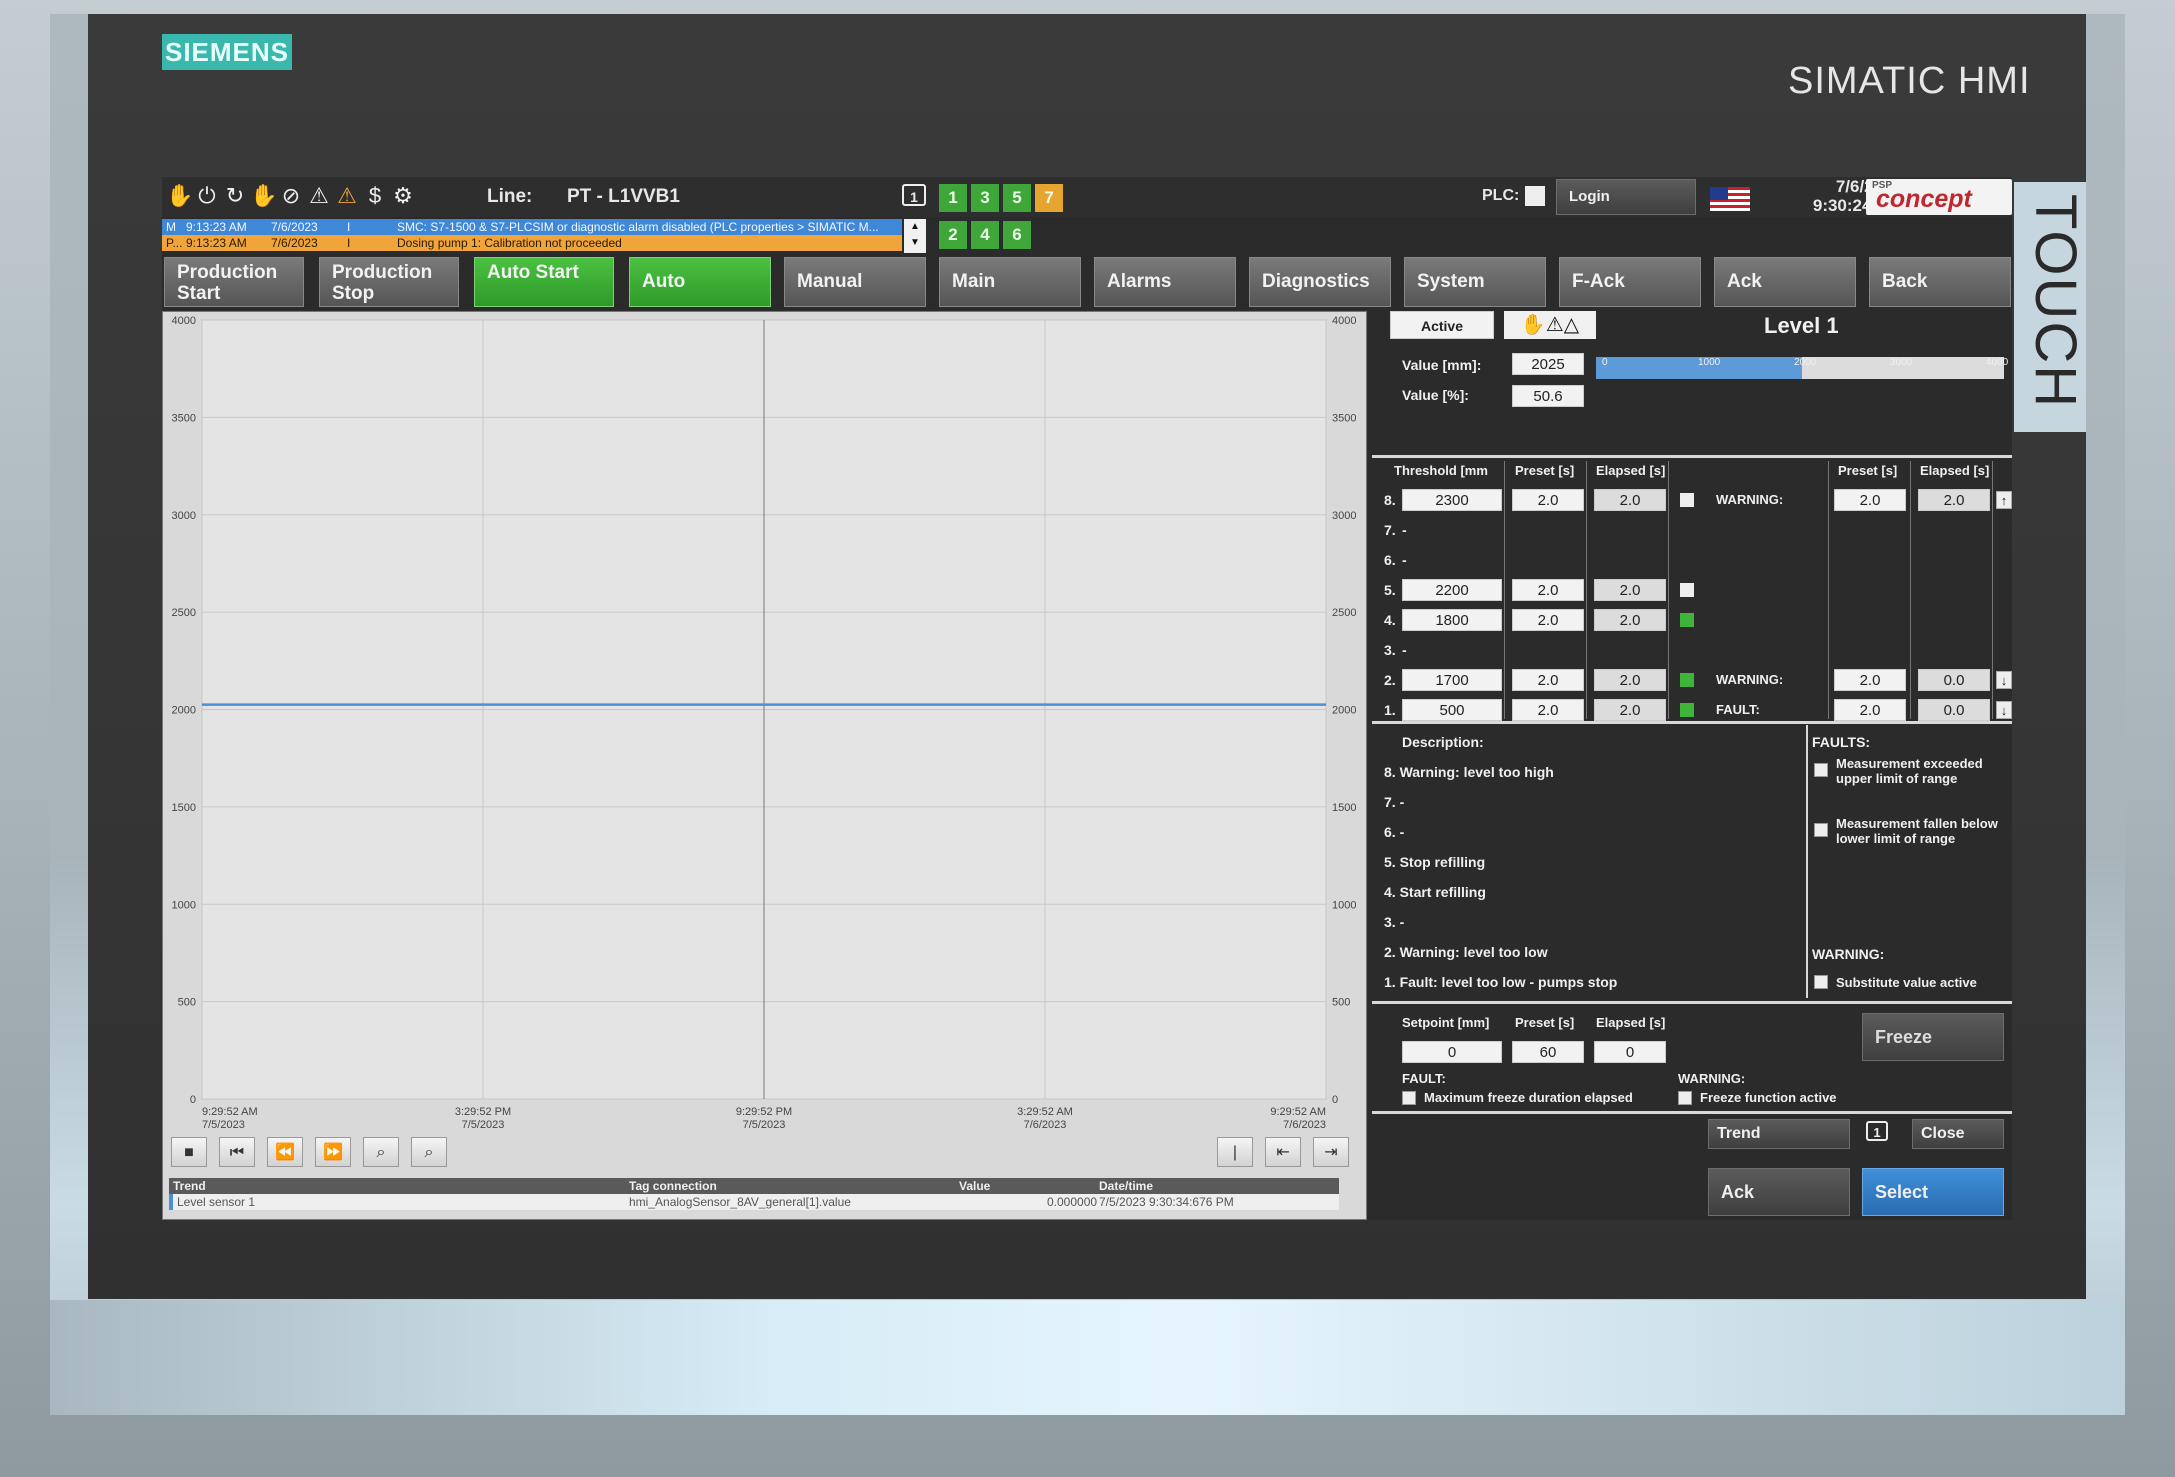 Image resolution: width=2175 pixels, height=1477 pixels. What do you see at coordinates (1940, 282) in the screenshot?
I see `nav-button-back: Back` at bounding box center [1940, 282].